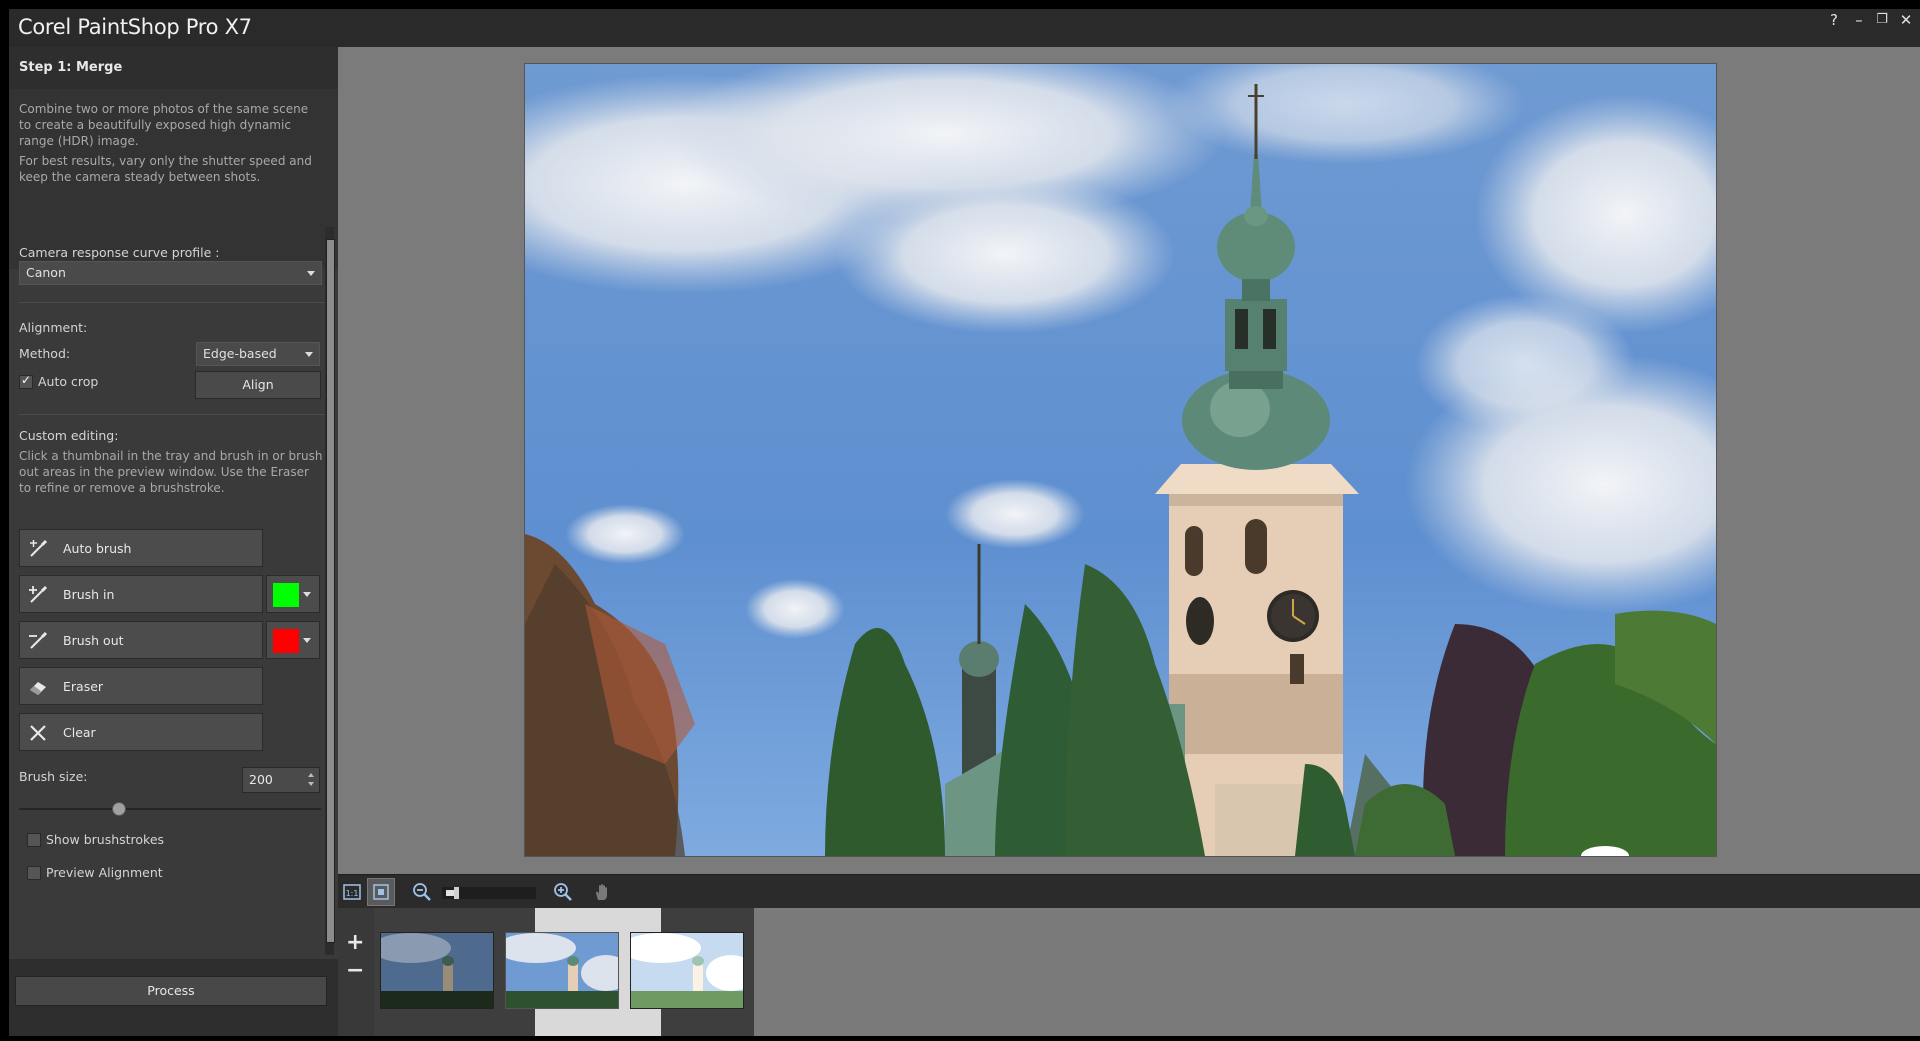  What do you see at coordinates (71, 67) in the screenshot?
I see `step-title: Step 1: Merge` at bounding box center [71, 67].